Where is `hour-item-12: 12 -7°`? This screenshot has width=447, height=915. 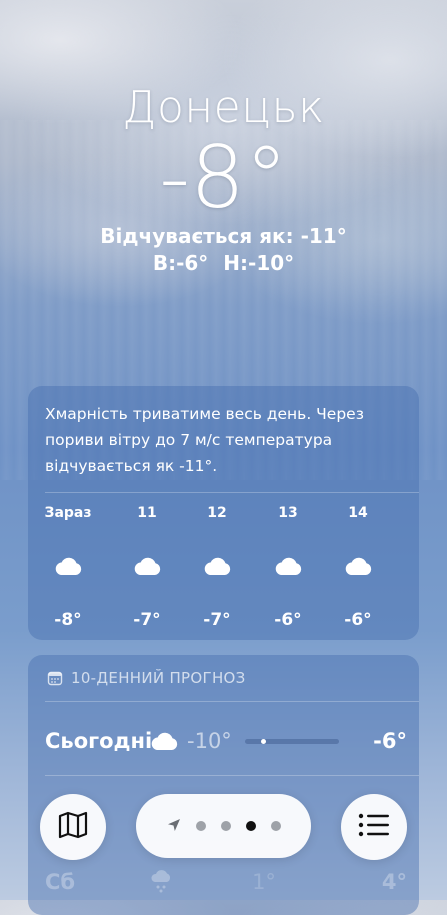 hour-item-12: 12 -7° is located at coordinates (217, 566).